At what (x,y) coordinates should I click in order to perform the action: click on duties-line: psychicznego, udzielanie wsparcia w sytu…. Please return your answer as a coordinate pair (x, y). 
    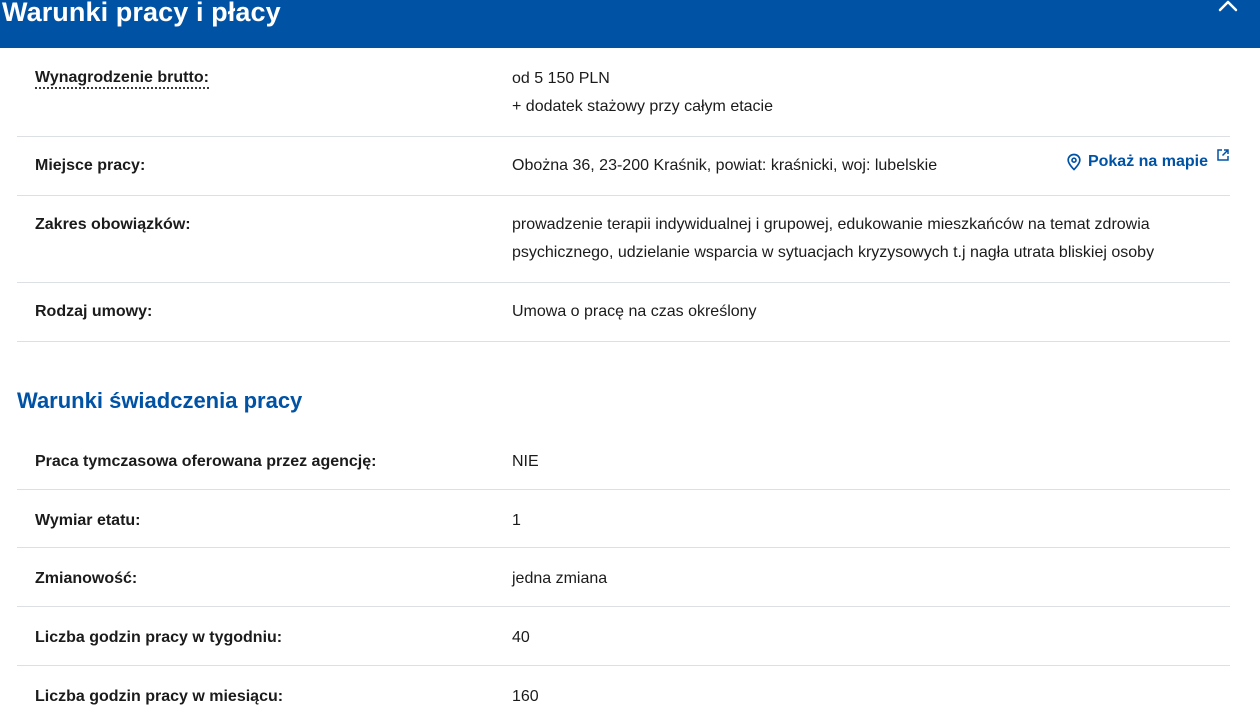
    Looking at the image, I should click on (833, 252).